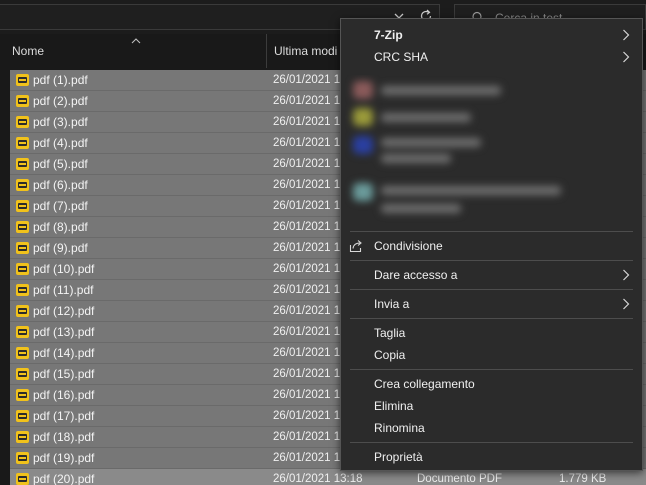  Describe the element at coordinates (424, 384) in the screenshot. I see `menu-item-label: Crea collegamento` at that location.